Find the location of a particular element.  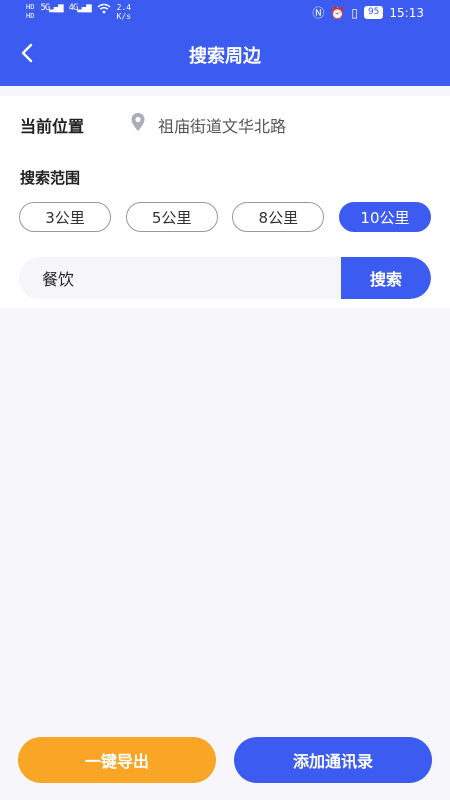

bottom-actions: 一键导出 添加通讯录 is located at coordinates (225, 760).